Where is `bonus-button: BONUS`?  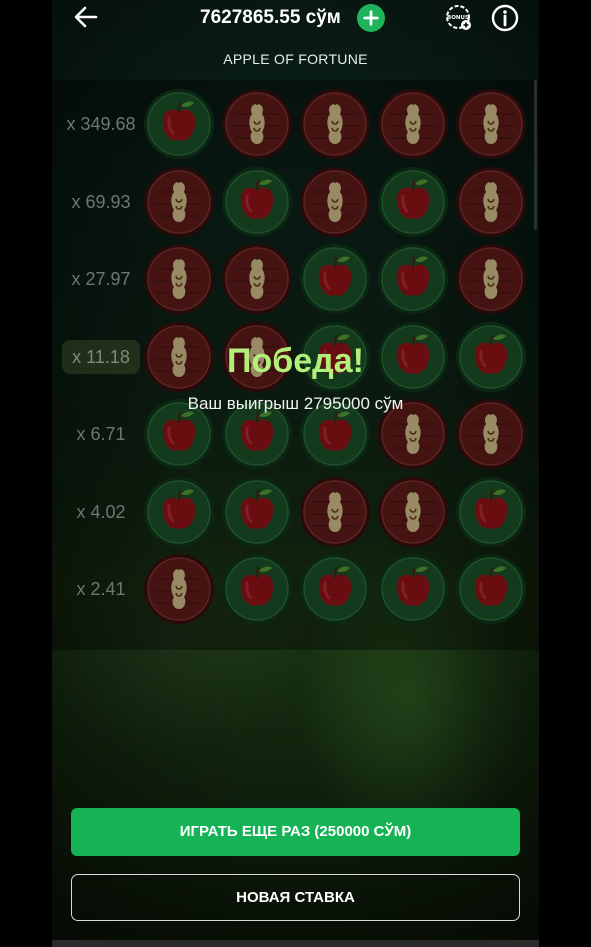 bonus-button: BONUS is located at coordinates (459, 18).